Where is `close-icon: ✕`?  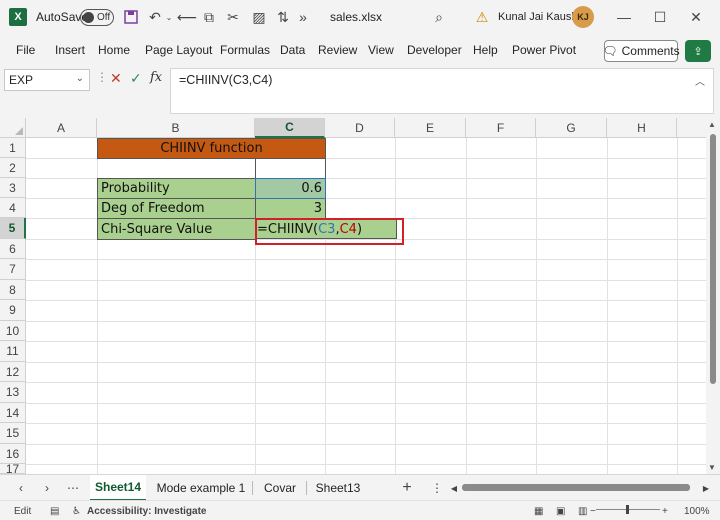
close-icon: ✕ is located at coordinates (696, 17).